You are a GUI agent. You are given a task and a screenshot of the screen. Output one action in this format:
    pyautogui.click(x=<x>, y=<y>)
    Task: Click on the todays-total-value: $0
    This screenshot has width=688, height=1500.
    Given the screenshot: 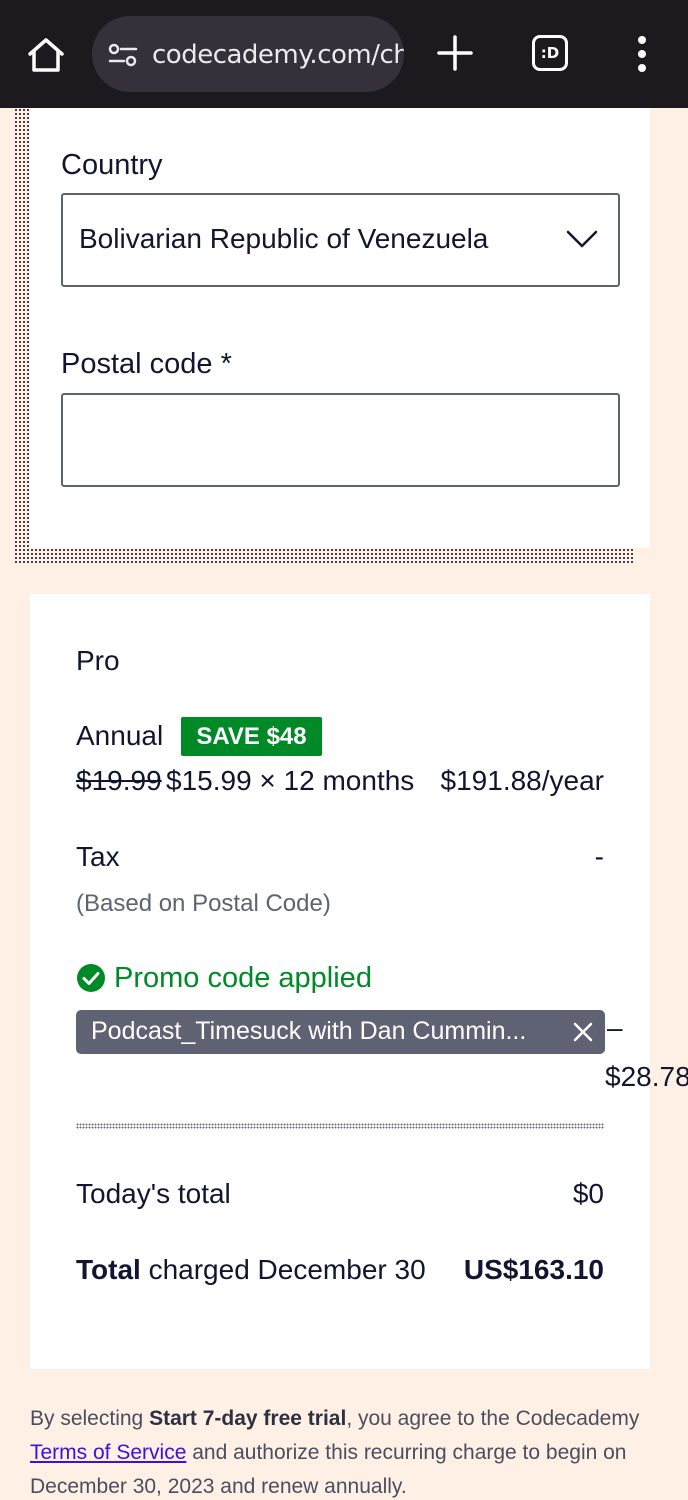 What is the action you would take?
    pyautogui.click(x=588, y=1193)
    